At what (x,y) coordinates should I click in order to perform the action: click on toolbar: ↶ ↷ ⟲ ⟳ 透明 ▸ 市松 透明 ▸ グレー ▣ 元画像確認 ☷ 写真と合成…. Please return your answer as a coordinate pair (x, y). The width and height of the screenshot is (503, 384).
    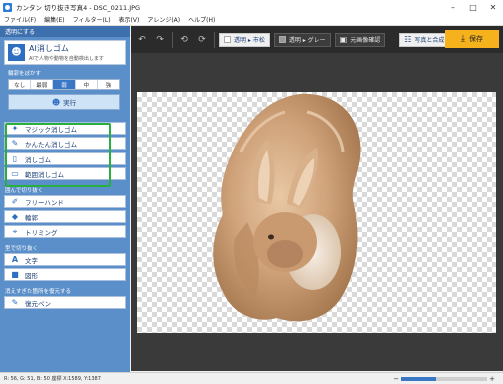
    Looking at the image, I should click on (317, 39).